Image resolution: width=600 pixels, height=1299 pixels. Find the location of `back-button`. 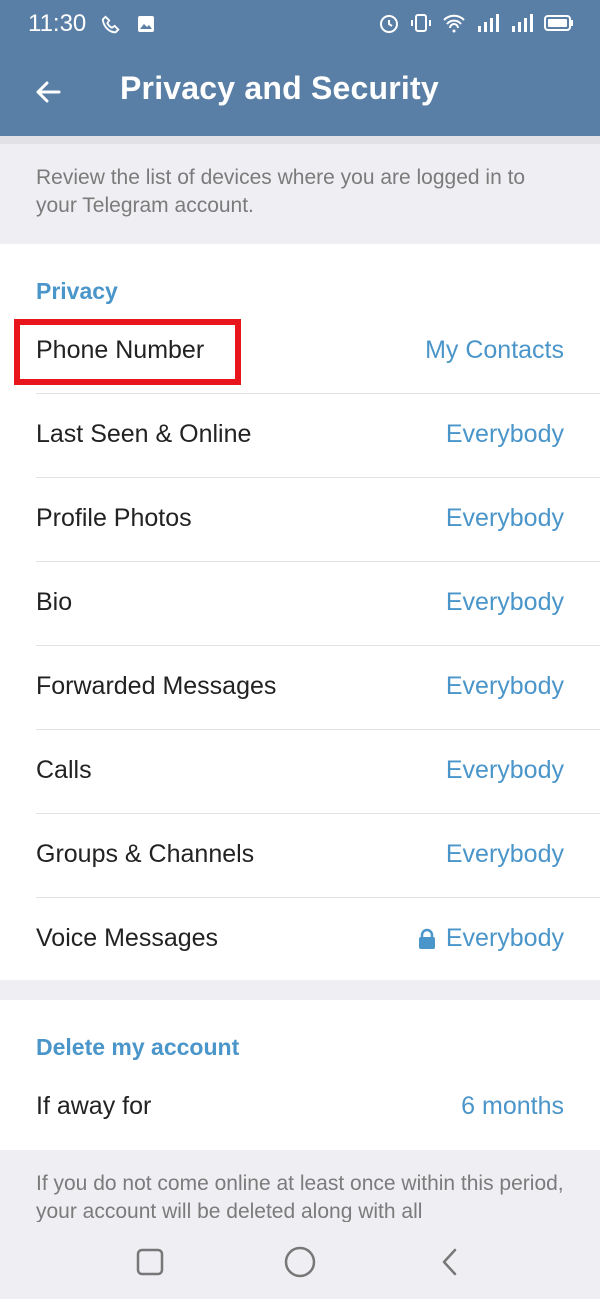

back-button is located at coordinates (48, 92).